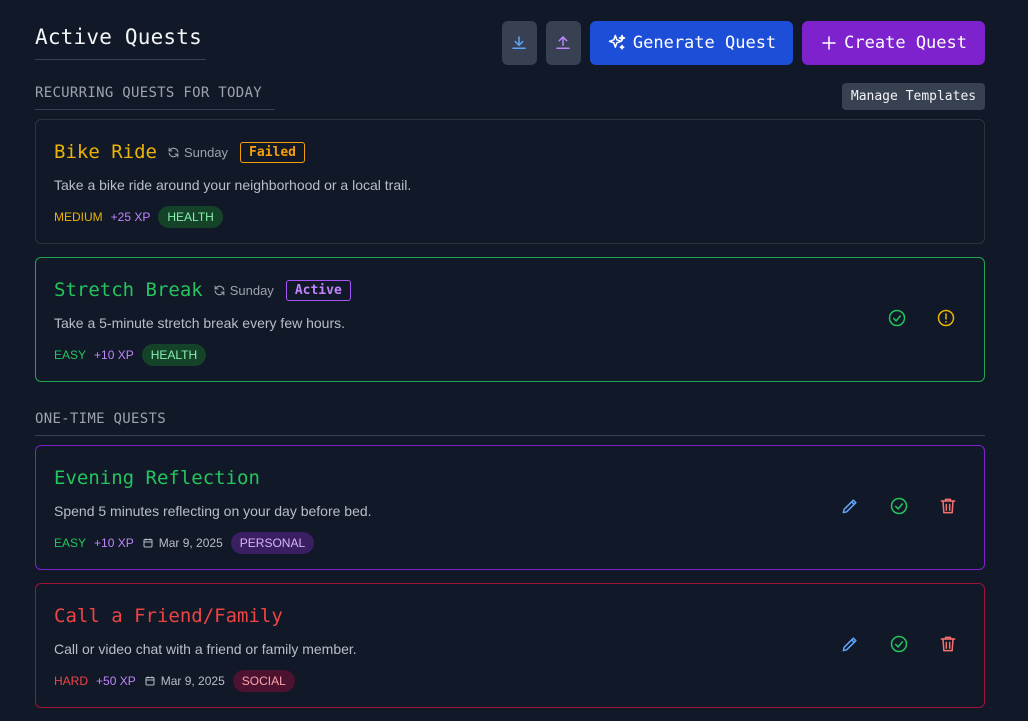 This screenshot has width=1028, height=721. I want to click on upload-icon, so click(563, 42).